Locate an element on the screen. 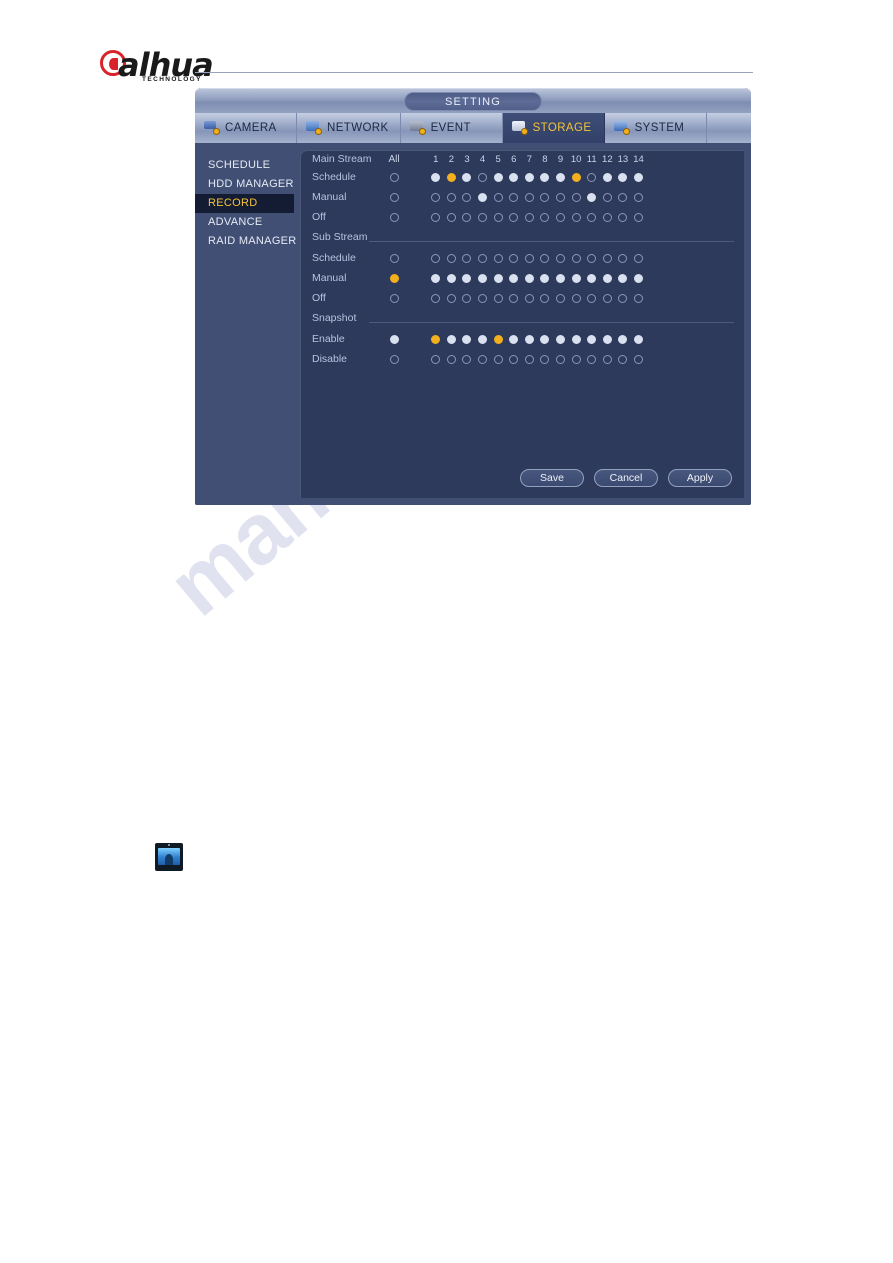 This screenshot has height=1263, width=893. radio-sub-stream-schedule-ch1 is located at coordinates (436, 258).